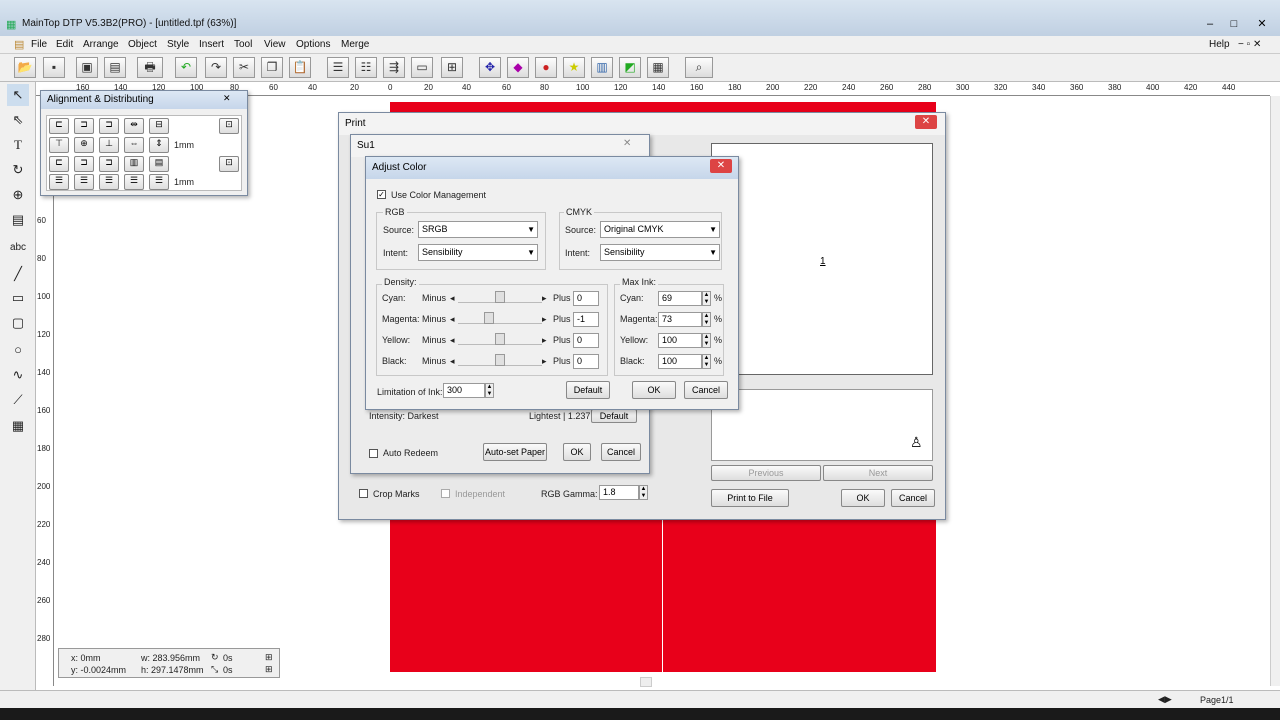 The width and height of the screenshot is (1280, 720). Describe the element at coordinates (621, 452) in the screenshot. I see `sub-cancel-button: Cancel` at that location.